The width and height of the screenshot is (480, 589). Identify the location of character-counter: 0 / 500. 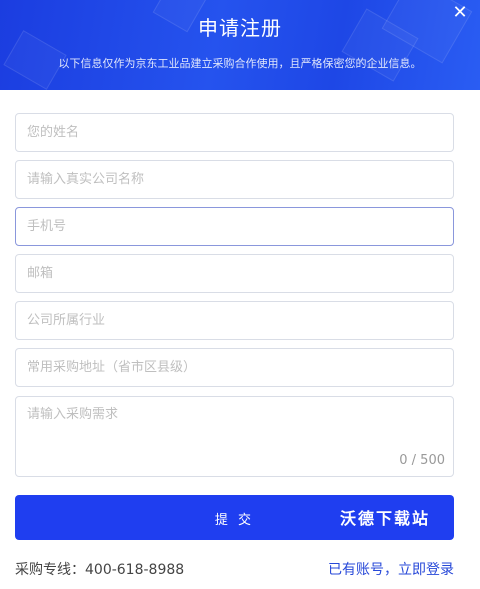
(422, 460).